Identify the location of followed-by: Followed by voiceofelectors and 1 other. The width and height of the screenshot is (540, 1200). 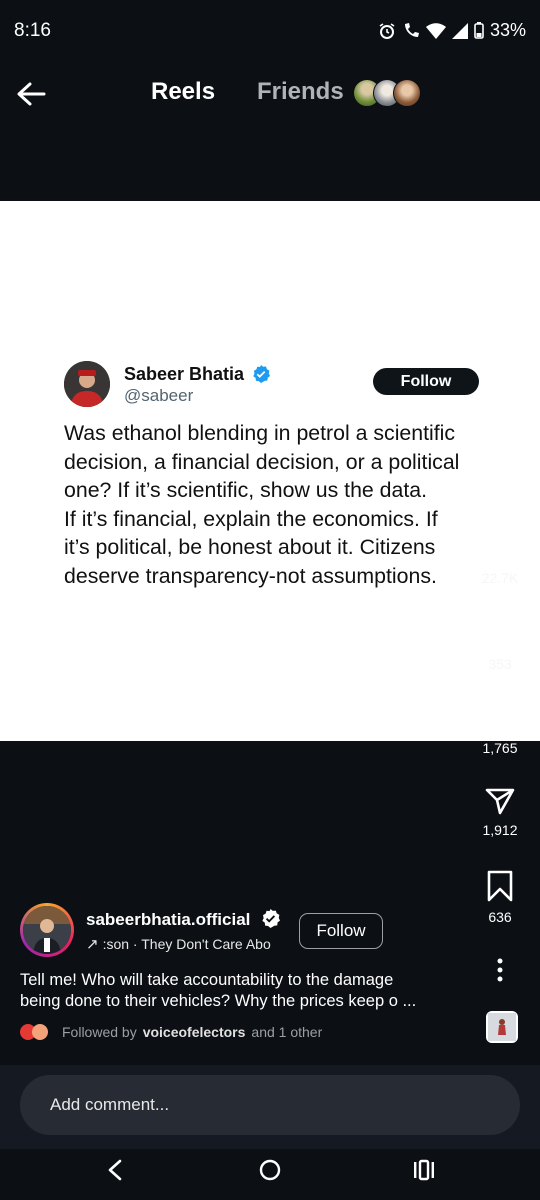
(171, 1032).